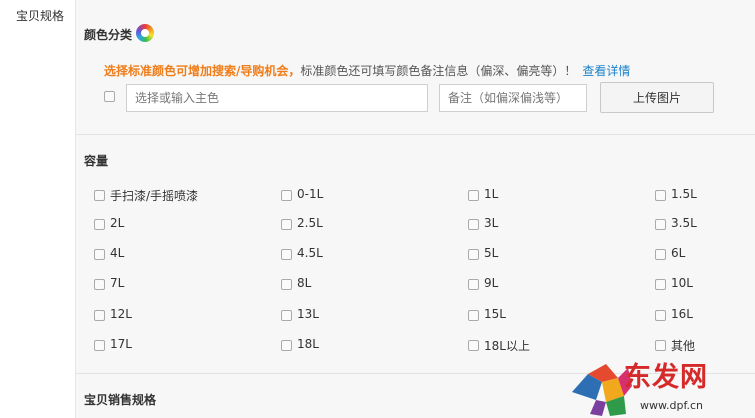  I want to click on color-note-input, so click(513, 98).